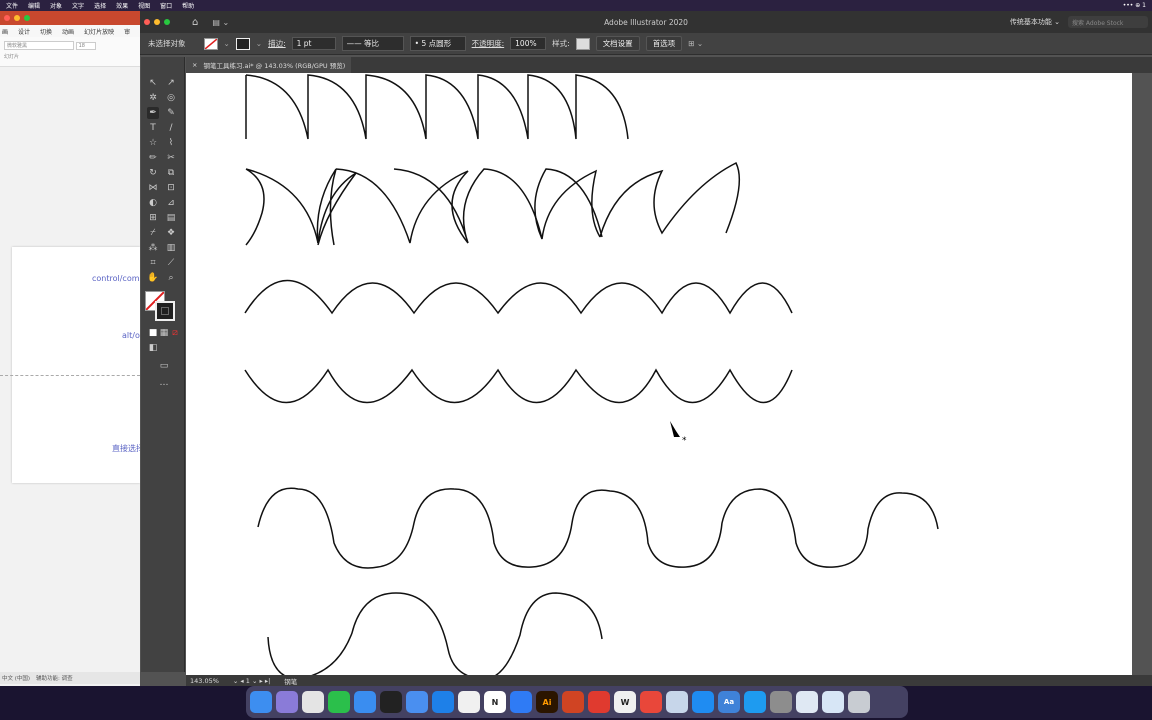  I want to click on brush-select: • 5 点圆形, so click(437, 43).